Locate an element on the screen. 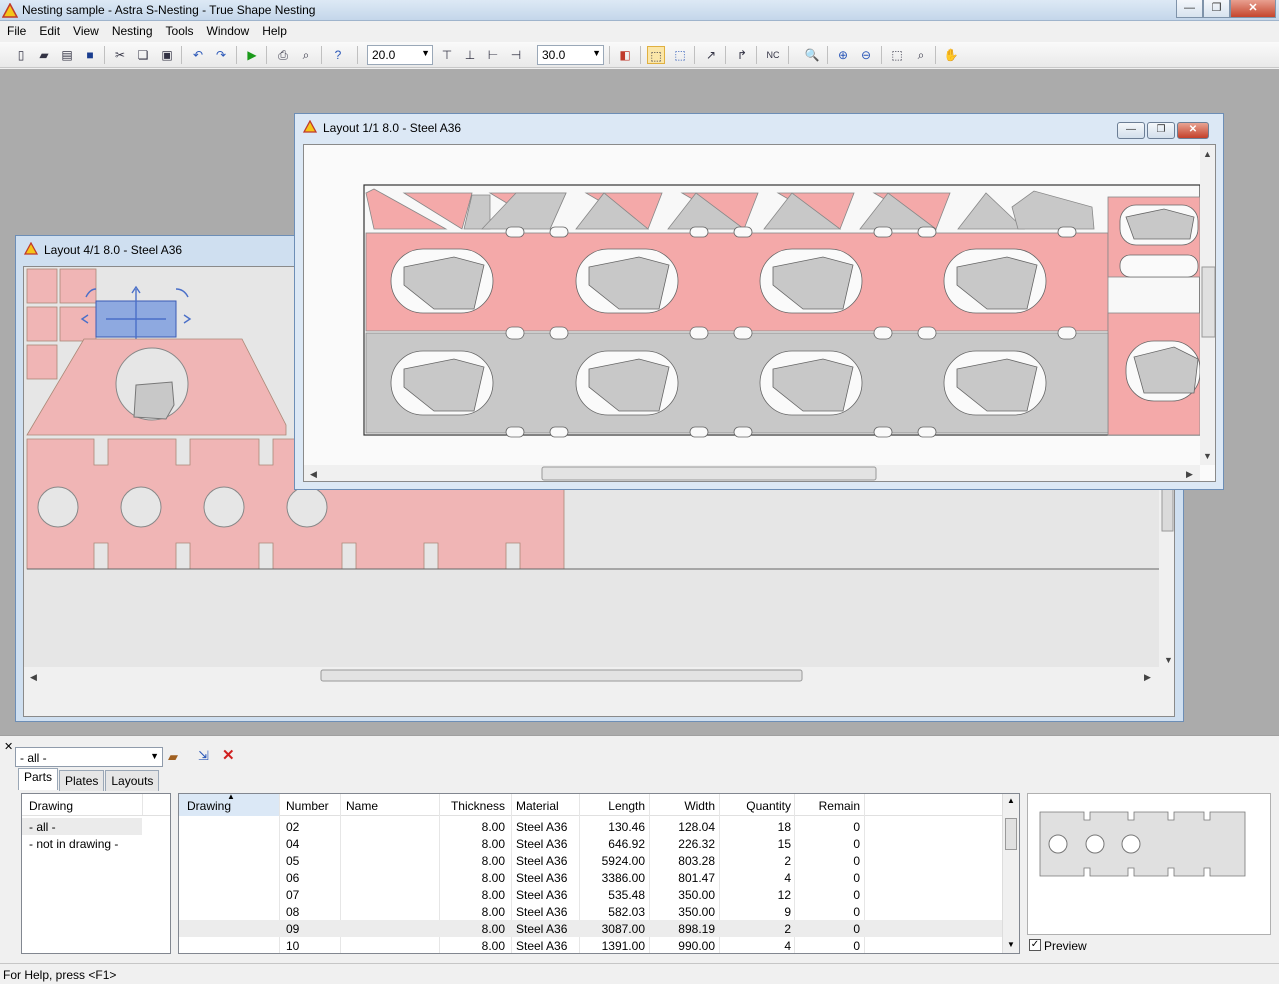 The image size is (1279, 984). menu-nesting: Nesting is located at coordinates (132, 31).